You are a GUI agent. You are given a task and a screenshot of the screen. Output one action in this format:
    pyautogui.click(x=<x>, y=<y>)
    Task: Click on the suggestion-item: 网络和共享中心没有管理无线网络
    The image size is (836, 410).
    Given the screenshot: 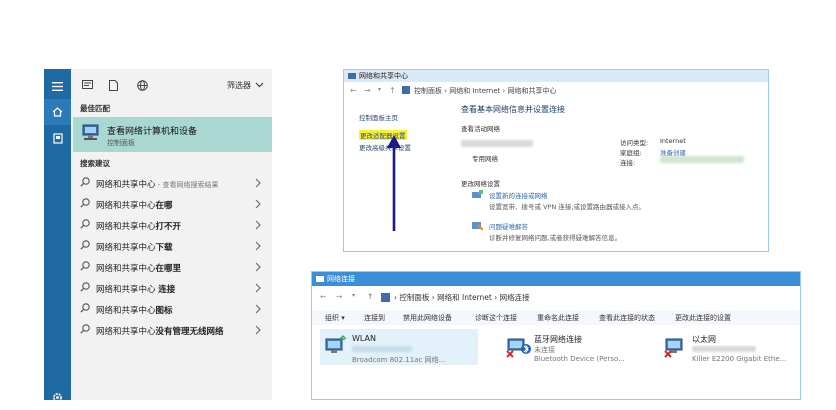 What is the action you would take?
    pyautogui.click(x=171, y=330)
    